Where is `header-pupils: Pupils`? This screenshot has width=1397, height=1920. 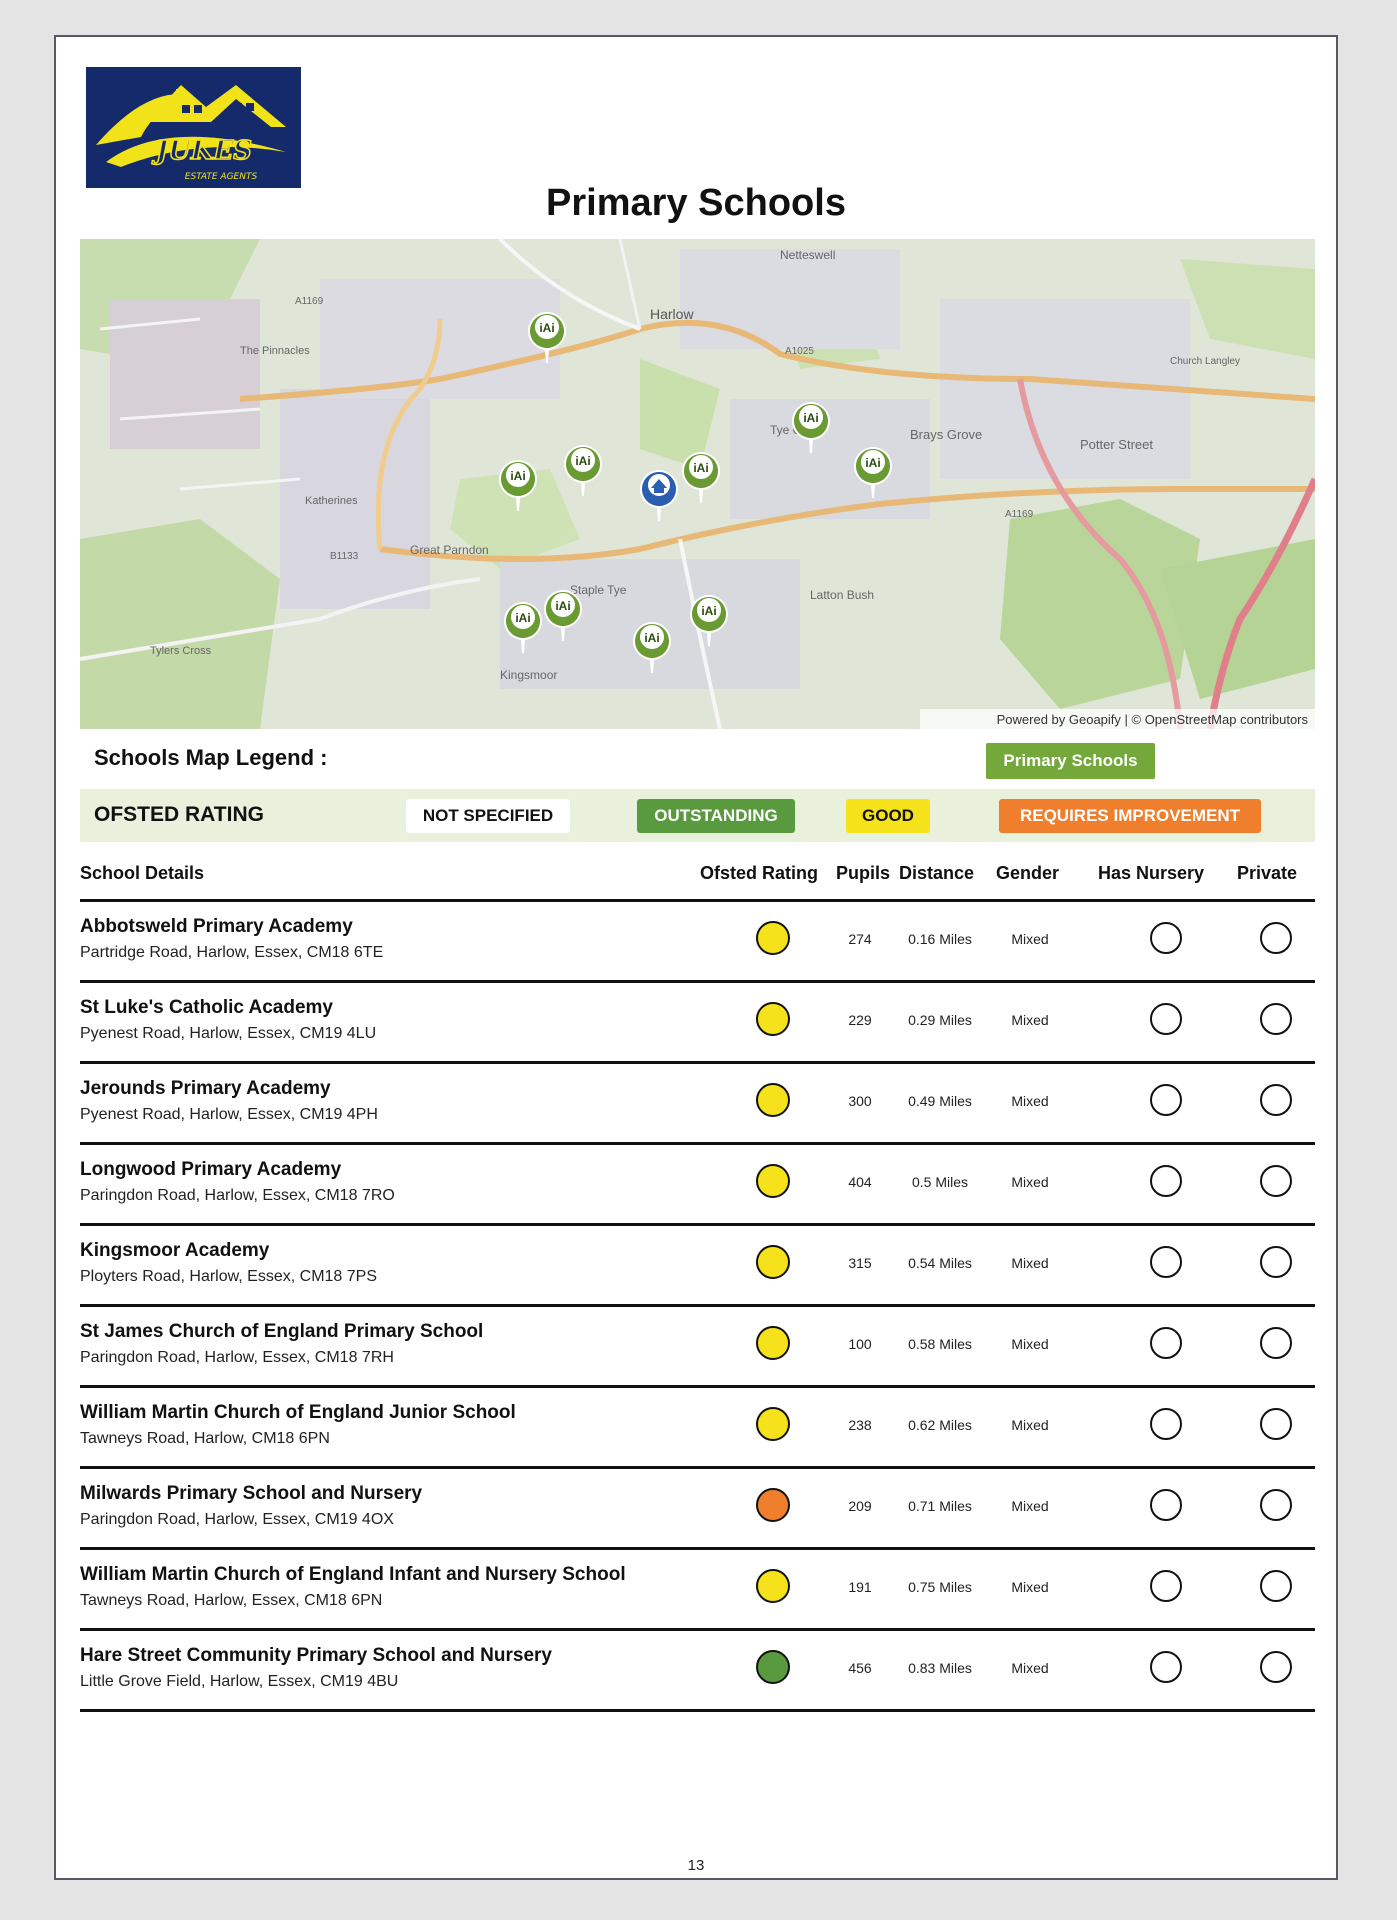 header-pupils: Pupils is located at coordinates (863, 873).